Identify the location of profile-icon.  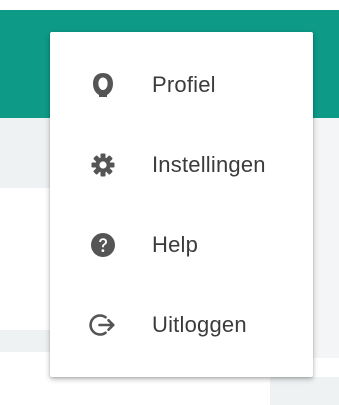
(103, 85).